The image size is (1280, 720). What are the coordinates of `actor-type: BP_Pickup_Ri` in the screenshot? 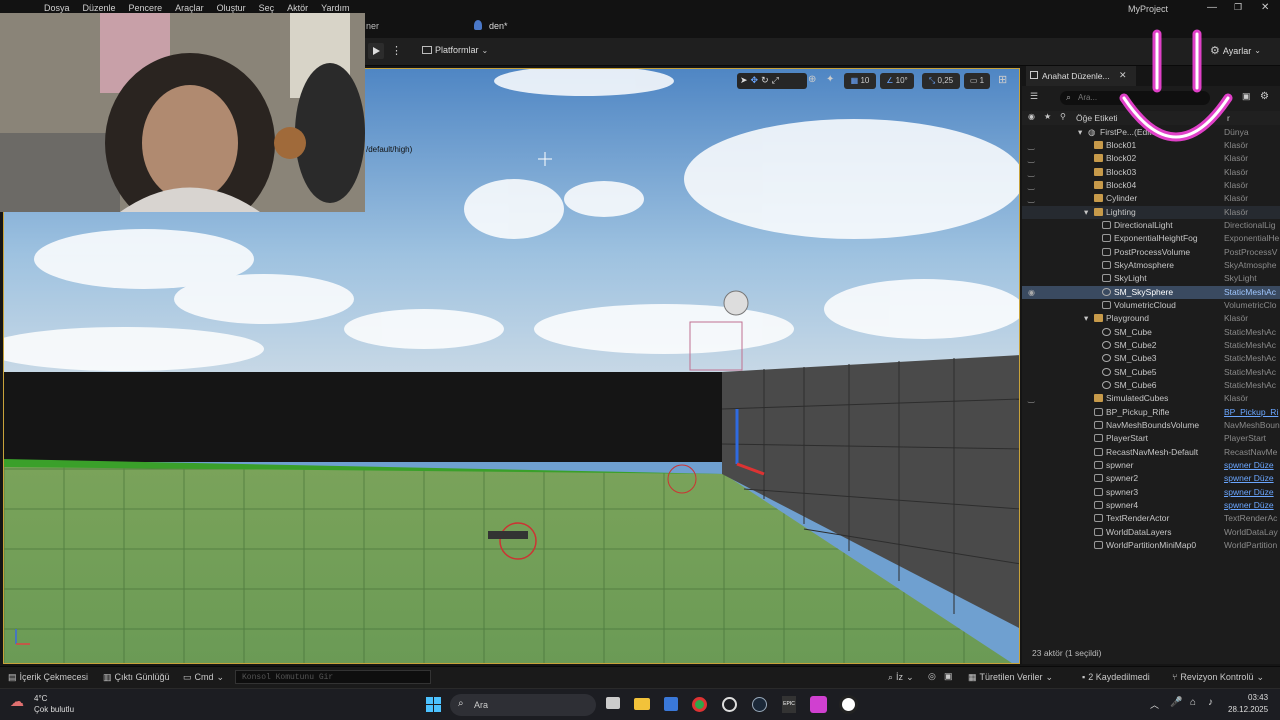 It's located at (1252, 412).